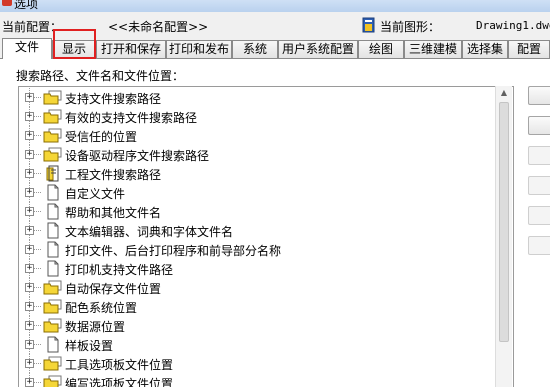  I want to click on vertical-scrollbar: ▲, so click(503, 236).